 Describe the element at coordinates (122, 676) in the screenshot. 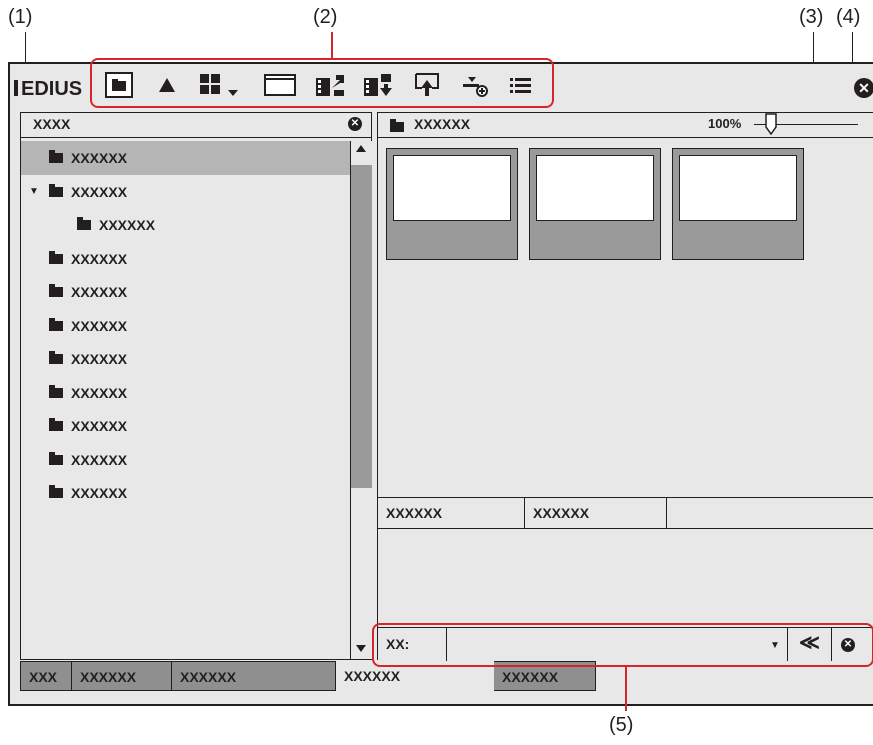

I see `tab-2: XXXXXX` at that location.